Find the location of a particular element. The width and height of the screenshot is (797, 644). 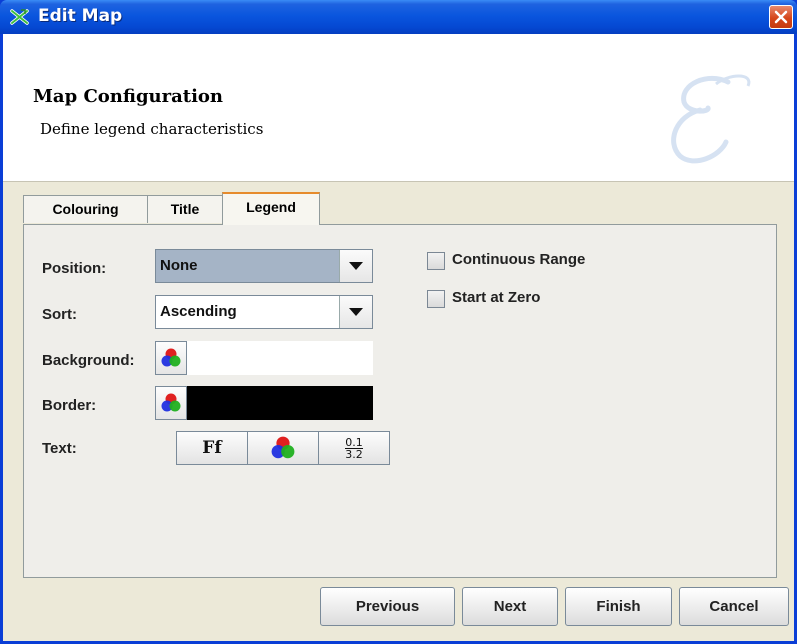

sort-select-value: Ascending is located at coordinates (198, 311).